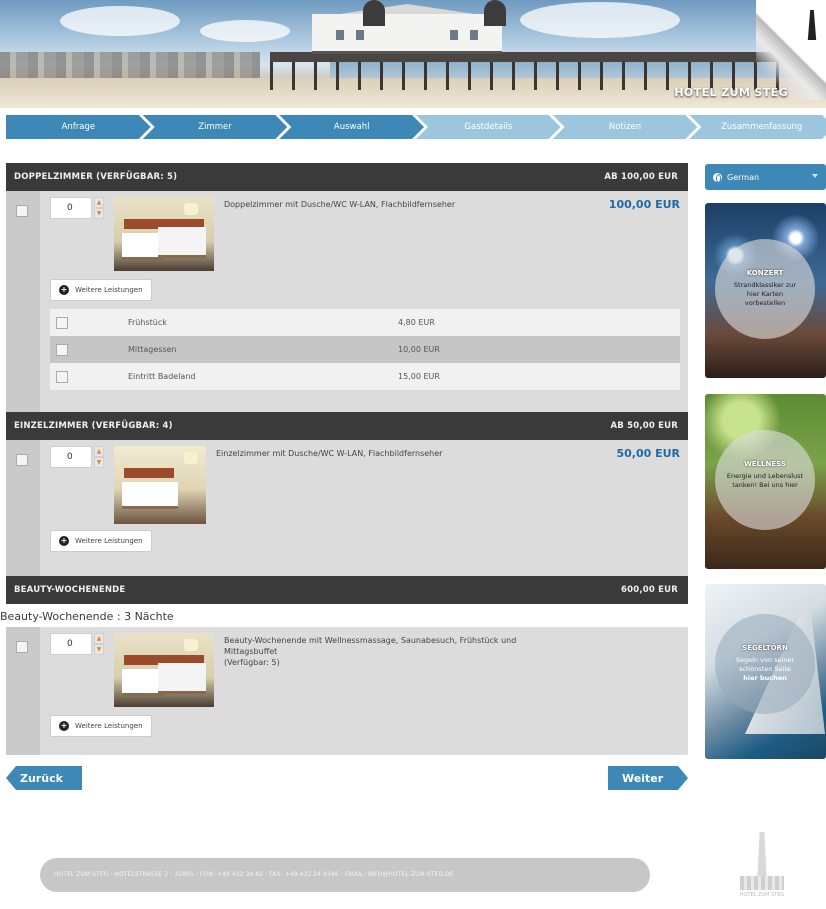 This screenshot has width=826, height=909. I want to click on category-title: DOPPELZIMMER (VERFÜGBAR: 5), so click(96, 177).